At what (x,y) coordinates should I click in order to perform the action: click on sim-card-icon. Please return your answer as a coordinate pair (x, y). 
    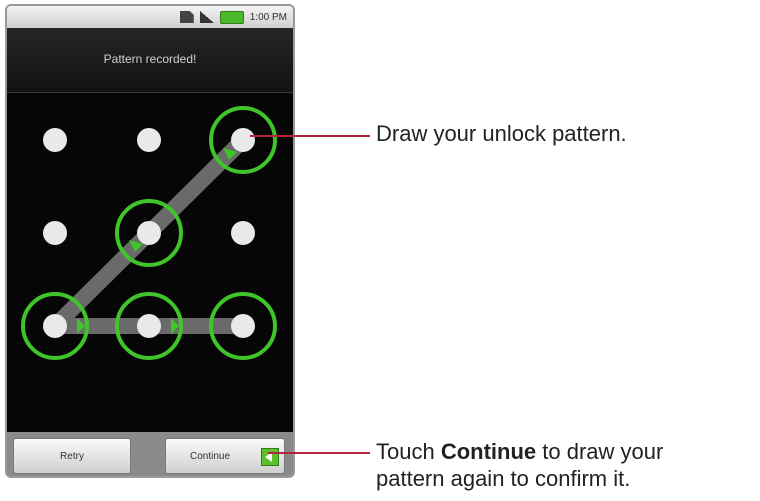
    Looking at the image, I should click on (186, 17).